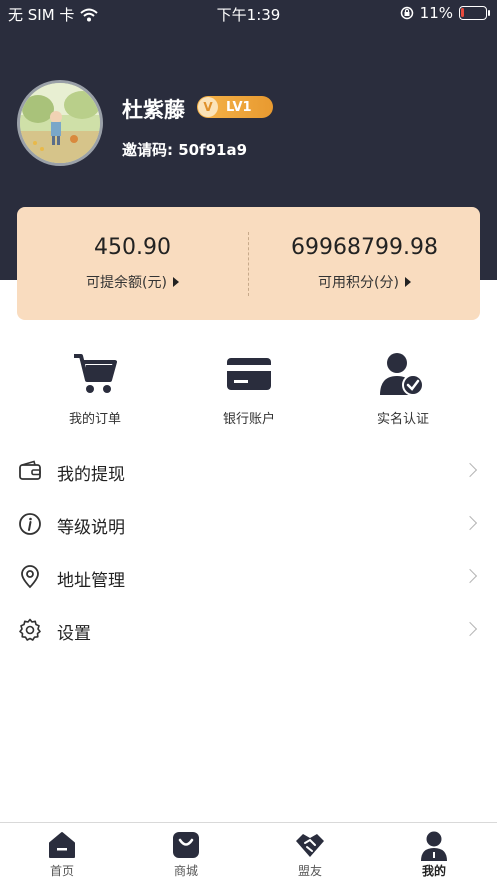 This screenshot has width=497, height=883. Describe the element at coordinates (94, 419) in the screenshot. I see `quick-action-label: 我的订单` at that location.